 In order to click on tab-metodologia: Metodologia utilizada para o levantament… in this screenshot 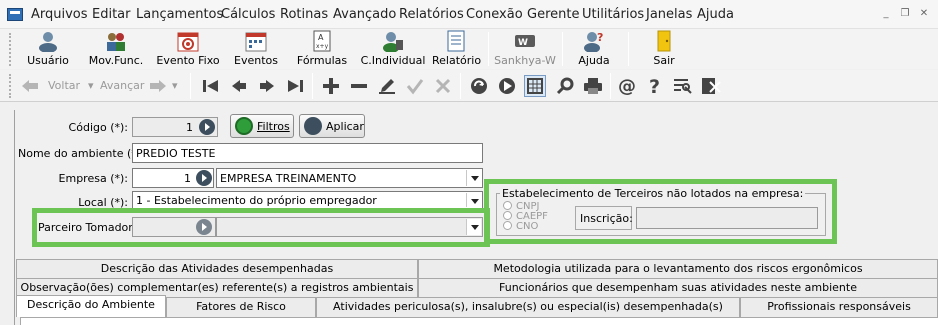, I will do `click(678, 269)`.